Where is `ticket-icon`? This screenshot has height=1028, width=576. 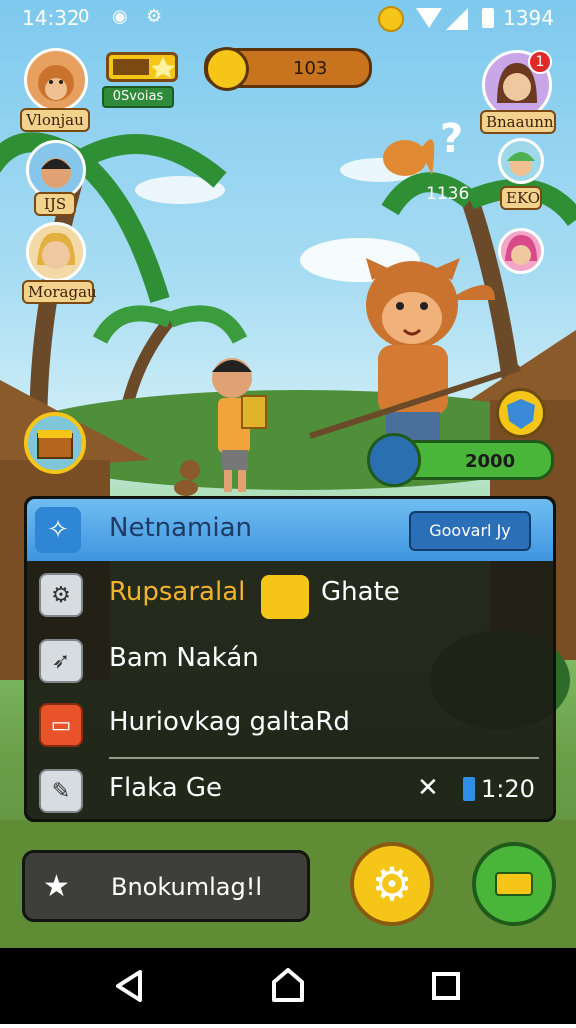
ticket-icon is located at coordinates (514, 884).